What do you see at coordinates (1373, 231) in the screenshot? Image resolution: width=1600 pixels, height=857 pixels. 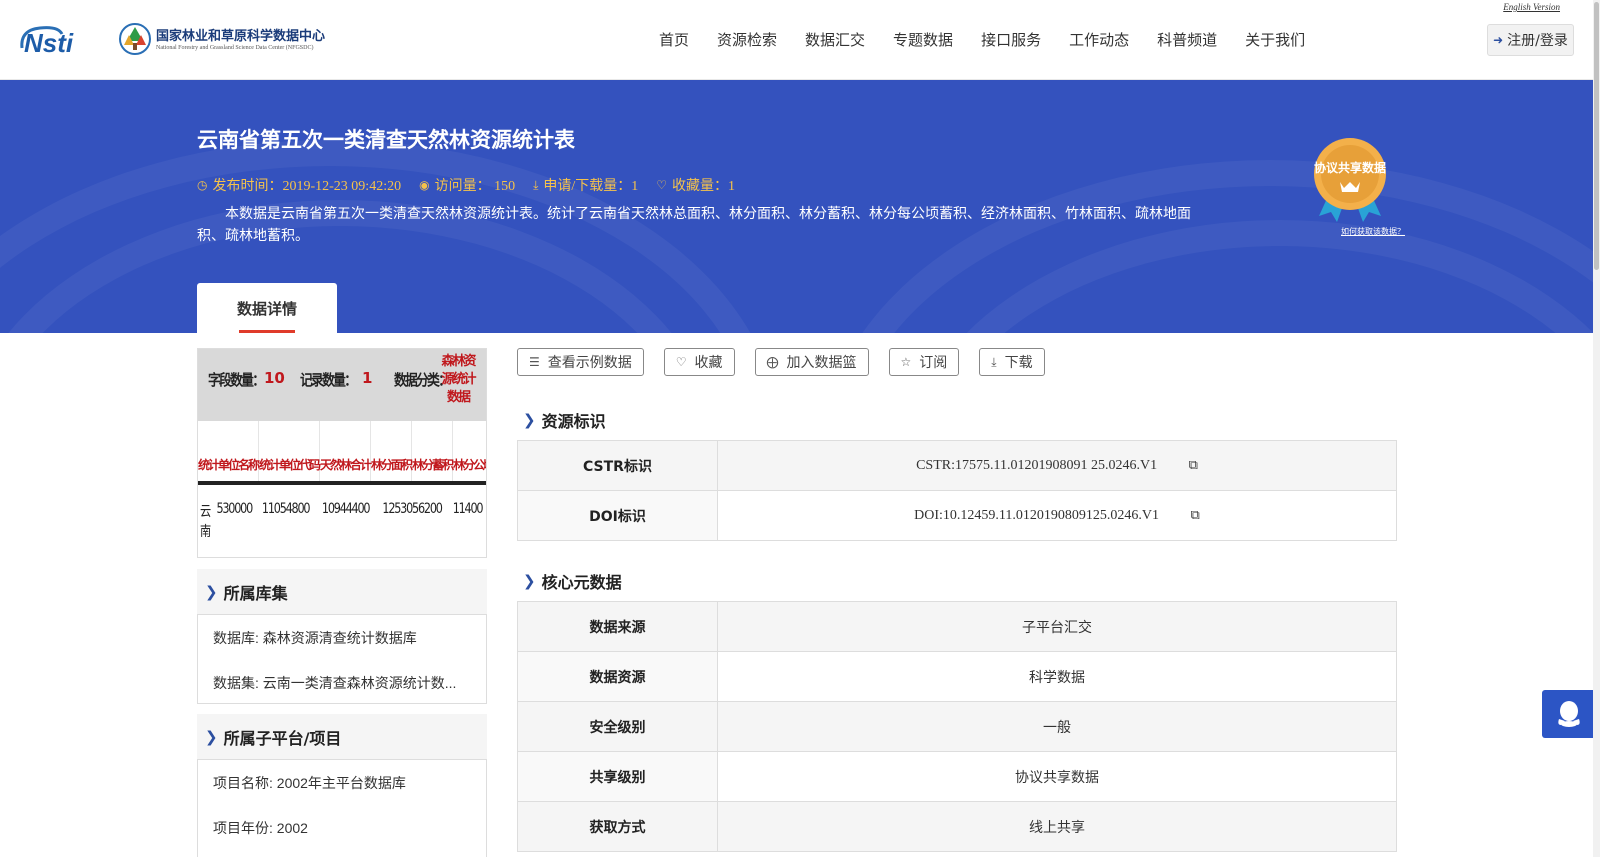 I see `how-to-get-data-link: 如何获取该数据？` at bounding box center [1373, 231].